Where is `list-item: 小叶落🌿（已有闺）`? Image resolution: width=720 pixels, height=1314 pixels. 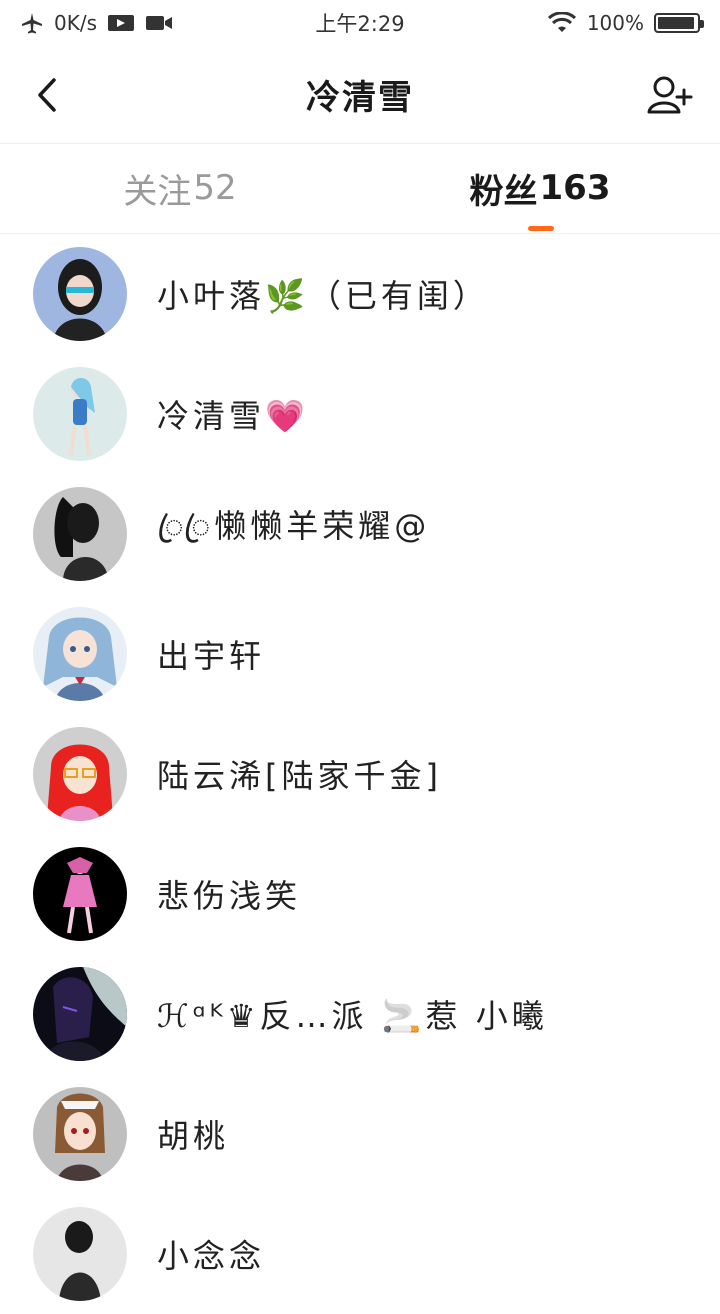
list-item: 小叶落🌿（已有闺） is located at coordinates (360, 294).